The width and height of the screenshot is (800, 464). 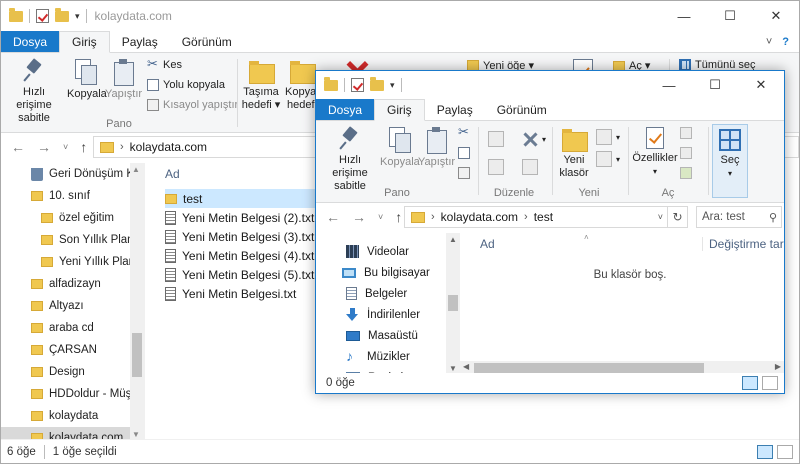 I want to click on history-button, so click(x=686, y=173).